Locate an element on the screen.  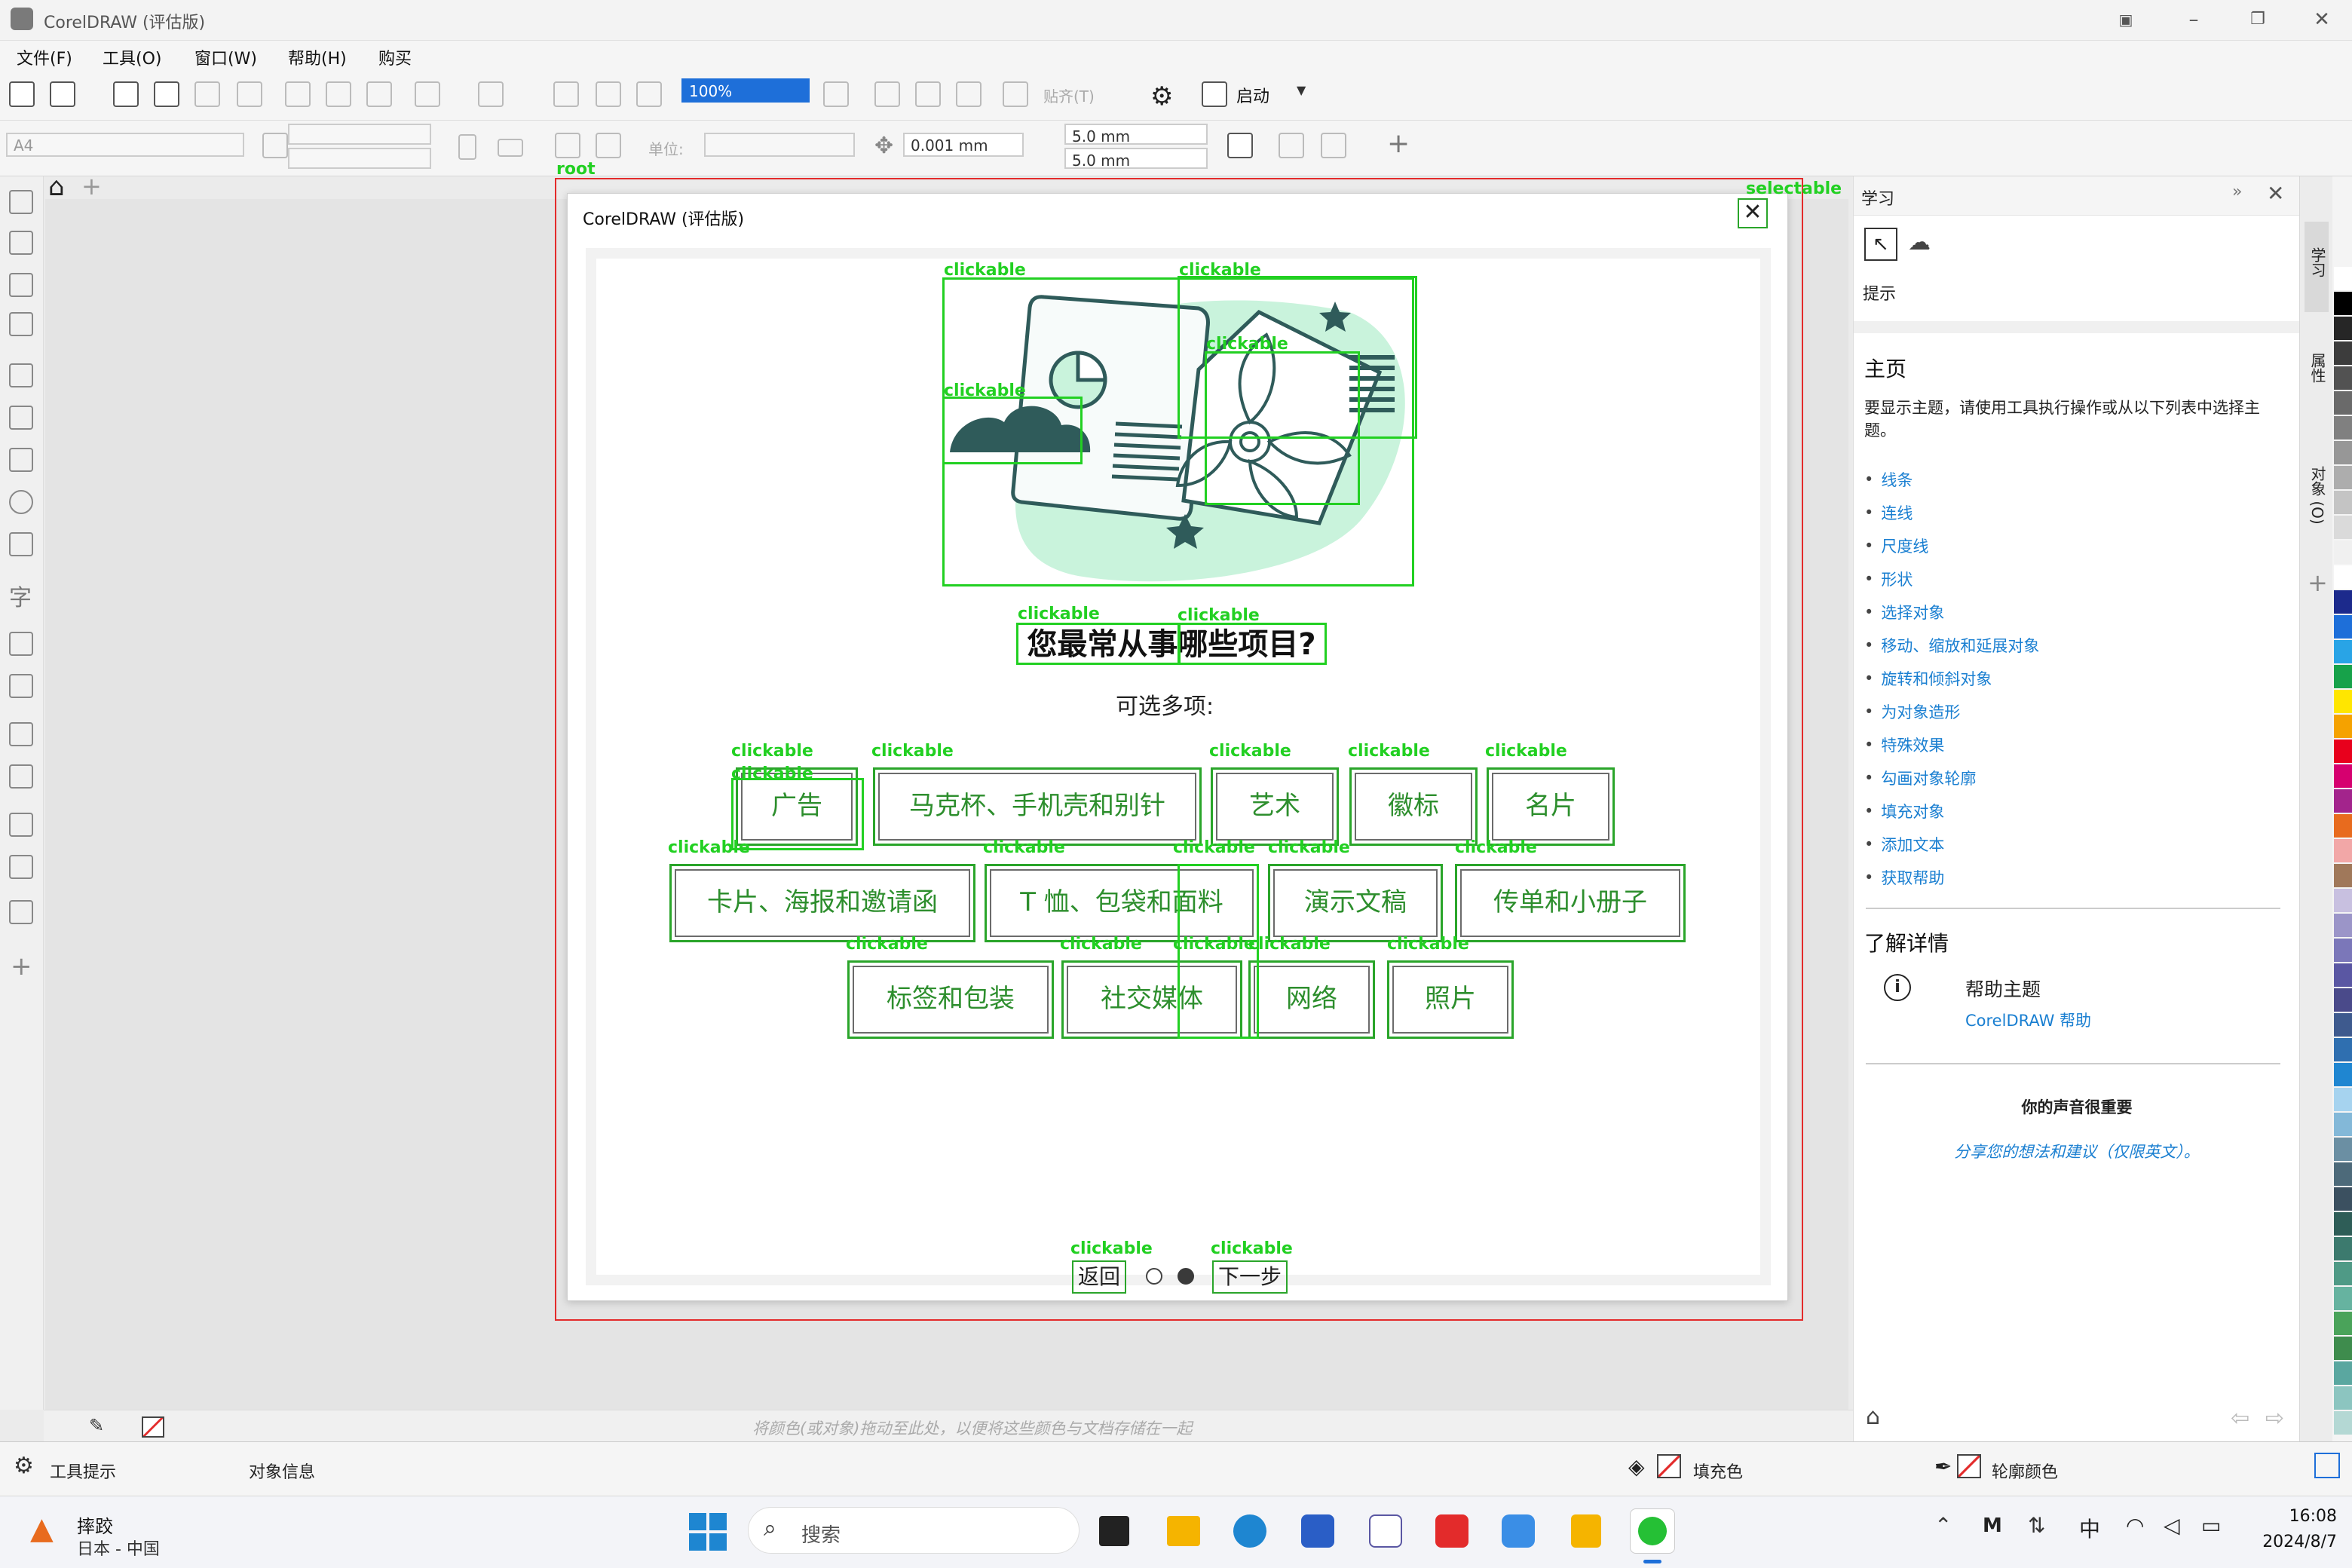
topic-link: 移动、缩放和延展对象 is located at coordinates (1960, 645).